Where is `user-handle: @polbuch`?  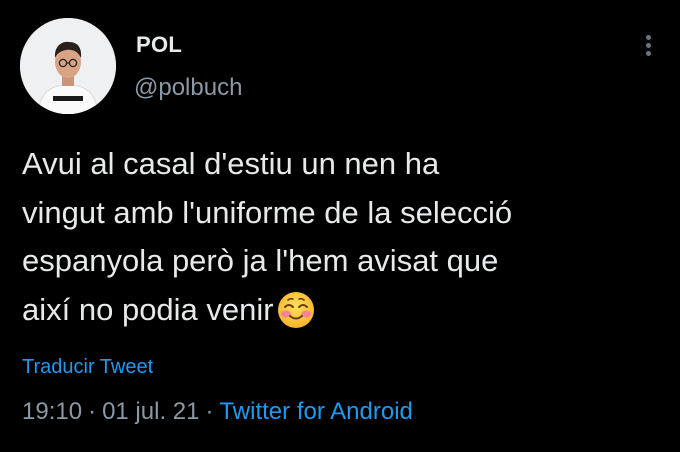 user-handle: @polbuch is located at coordinates (188, 88).